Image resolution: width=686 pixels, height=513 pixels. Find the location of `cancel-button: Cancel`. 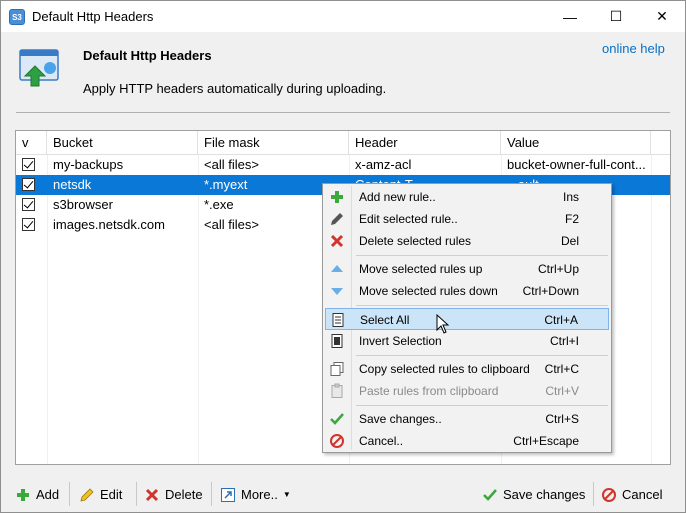

cancel-button: Cancel is located at coordinates (631, 495).